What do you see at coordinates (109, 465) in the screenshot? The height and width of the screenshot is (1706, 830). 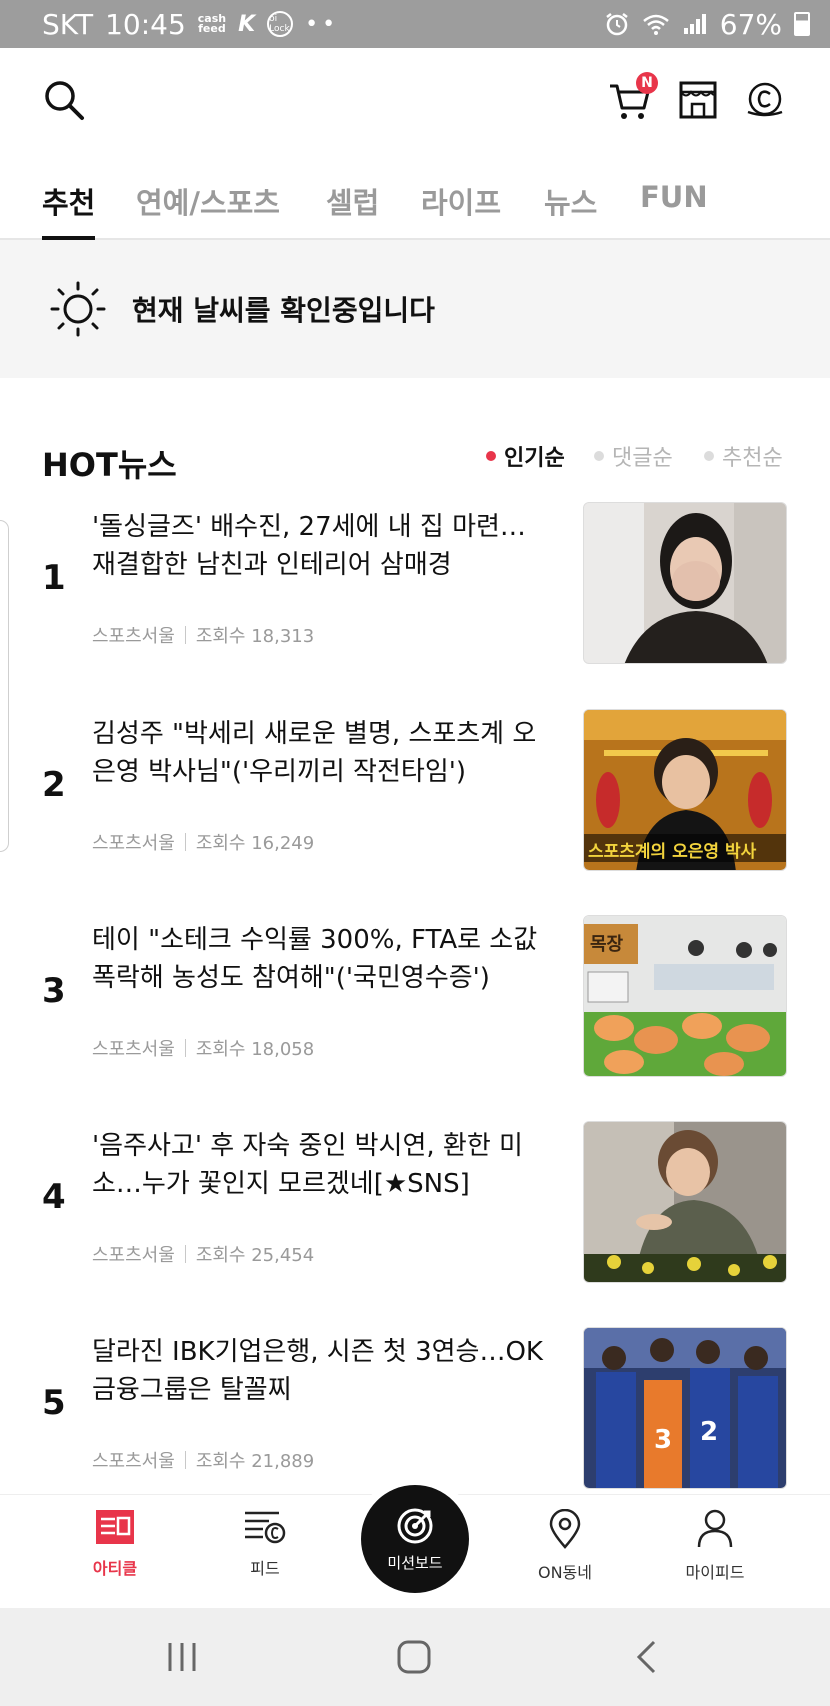 I see `hot-news-title: HOT뉴스` at bounding box center [109, 465].